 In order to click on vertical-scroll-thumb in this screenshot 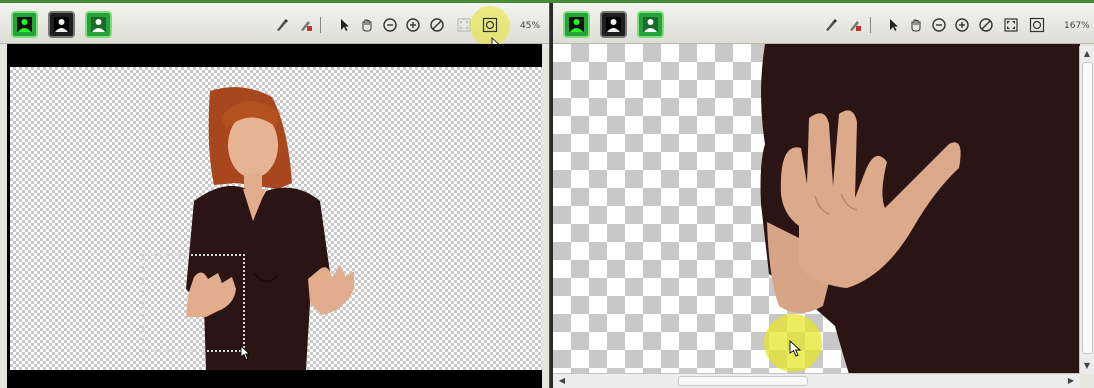, I will do `click(1087, 208)`.